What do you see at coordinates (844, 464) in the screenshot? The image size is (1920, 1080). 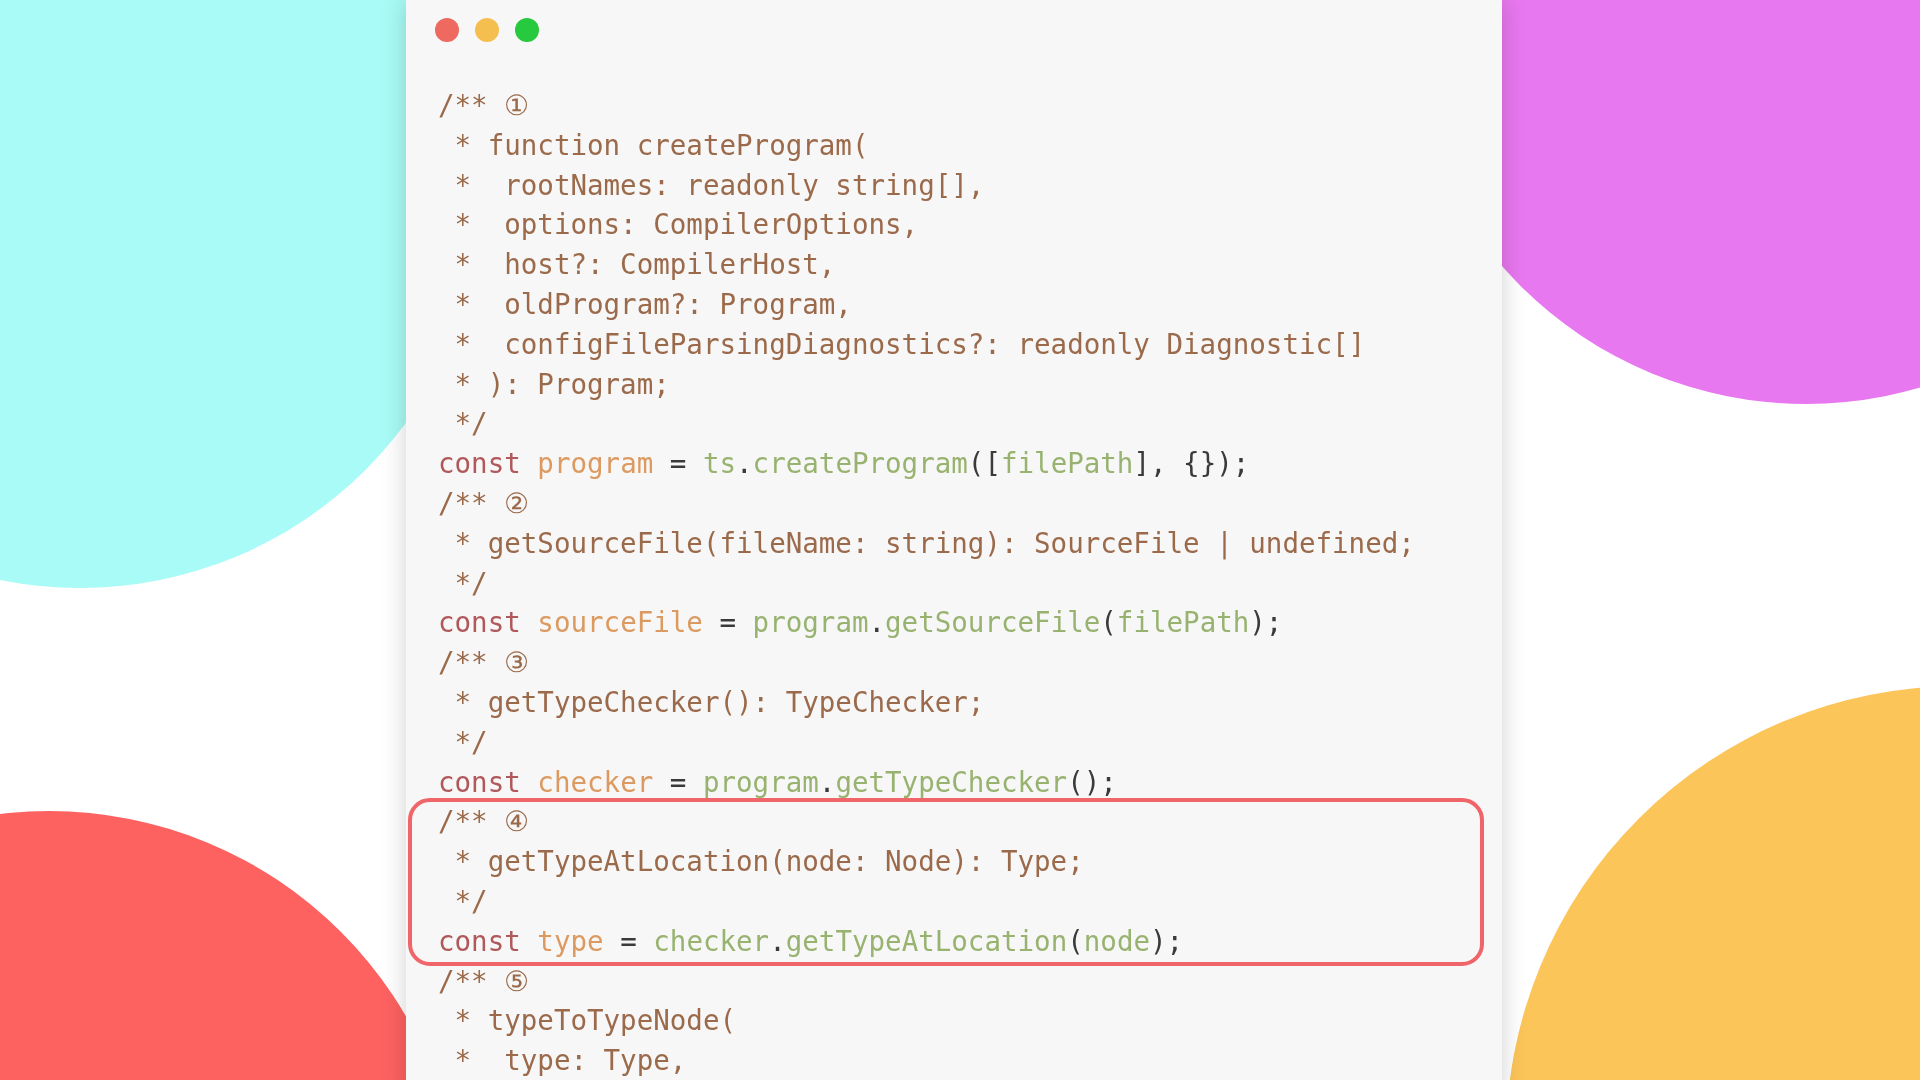 I see `code-line: const program = ts.createProgram([filePath], {});` at bounding box center [844, 464].